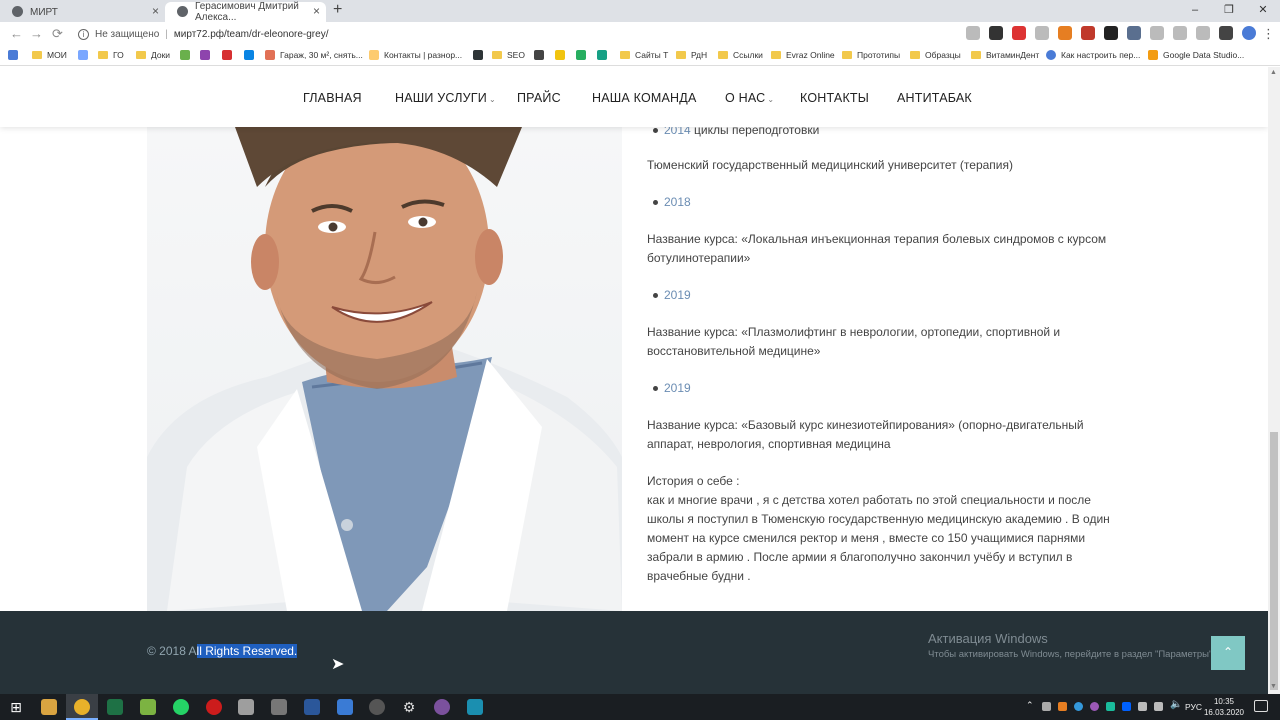  I want to click on info-icon: i, so click(83, 34).